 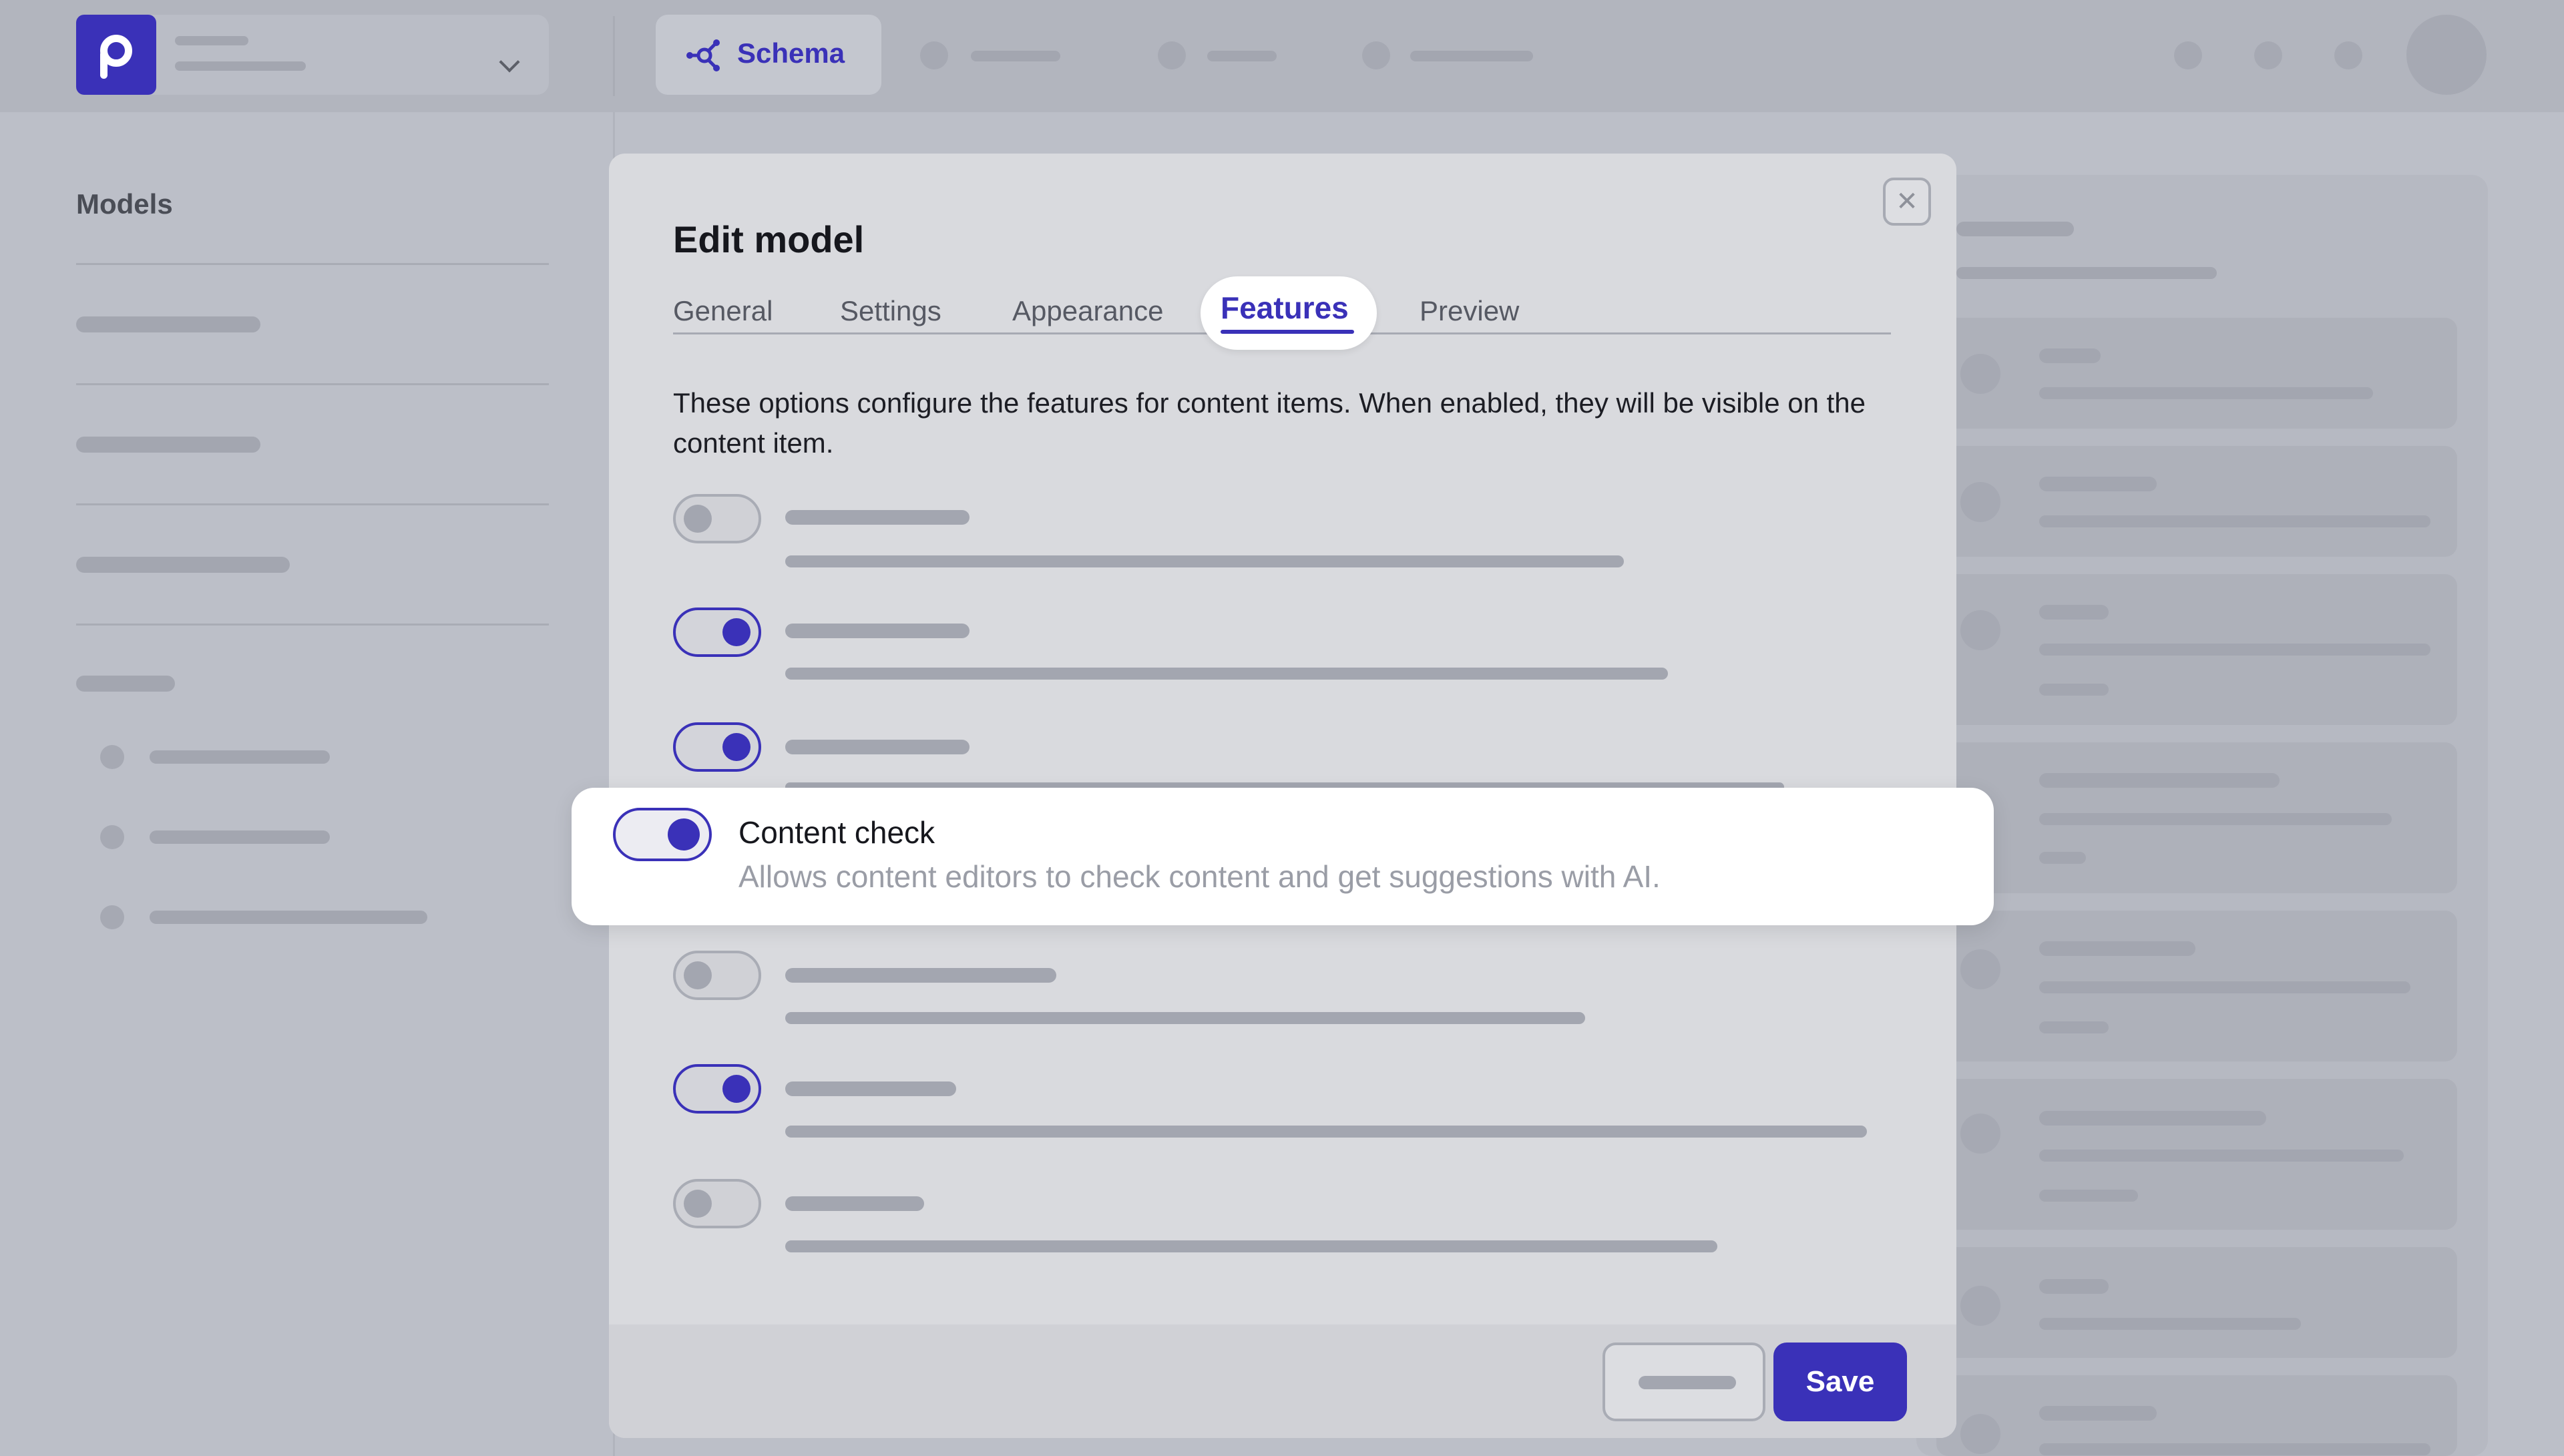 What do you see at coordinates (125, 684) in the screenshot?
I see `sidebar-group-label` at bounding box center [125, 684].